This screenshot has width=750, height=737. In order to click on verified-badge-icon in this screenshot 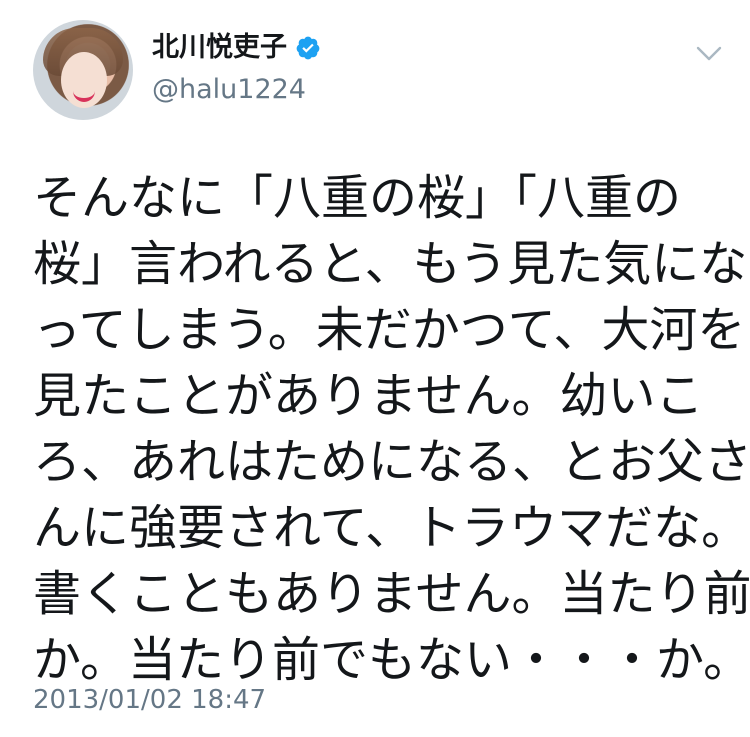, I will do `click(308, 48)`.